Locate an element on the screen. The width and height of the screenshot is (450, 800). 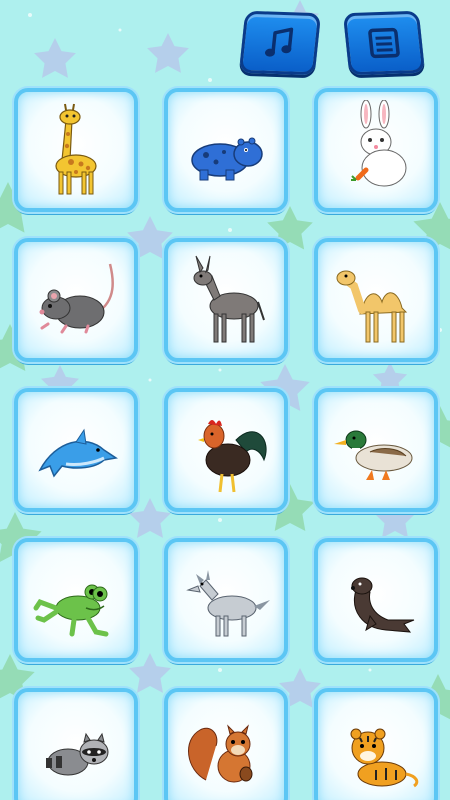
music-note-icon is located at coordinates (279, 42).